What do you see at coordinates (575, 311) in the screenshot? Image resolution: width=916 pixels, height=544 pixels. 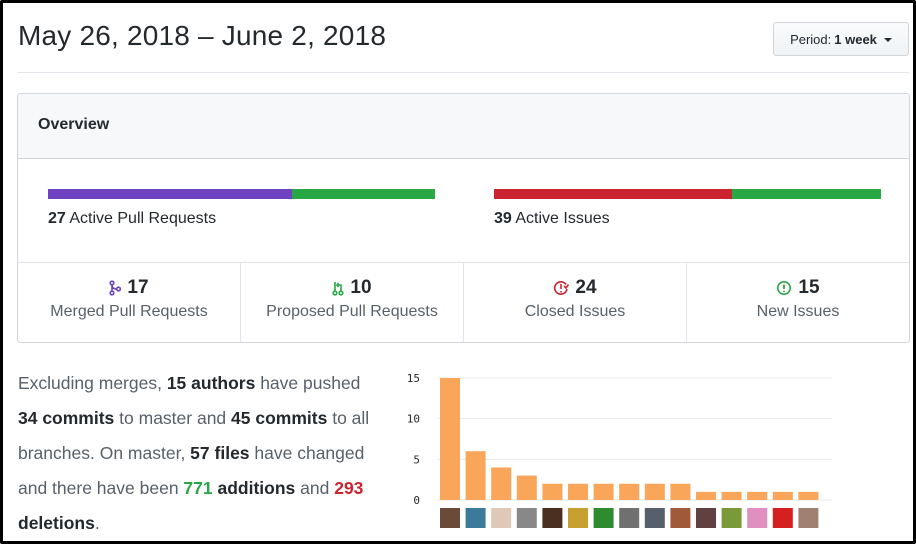 I see `closed-label: Closed Issues` at bounding box center [575, 311].